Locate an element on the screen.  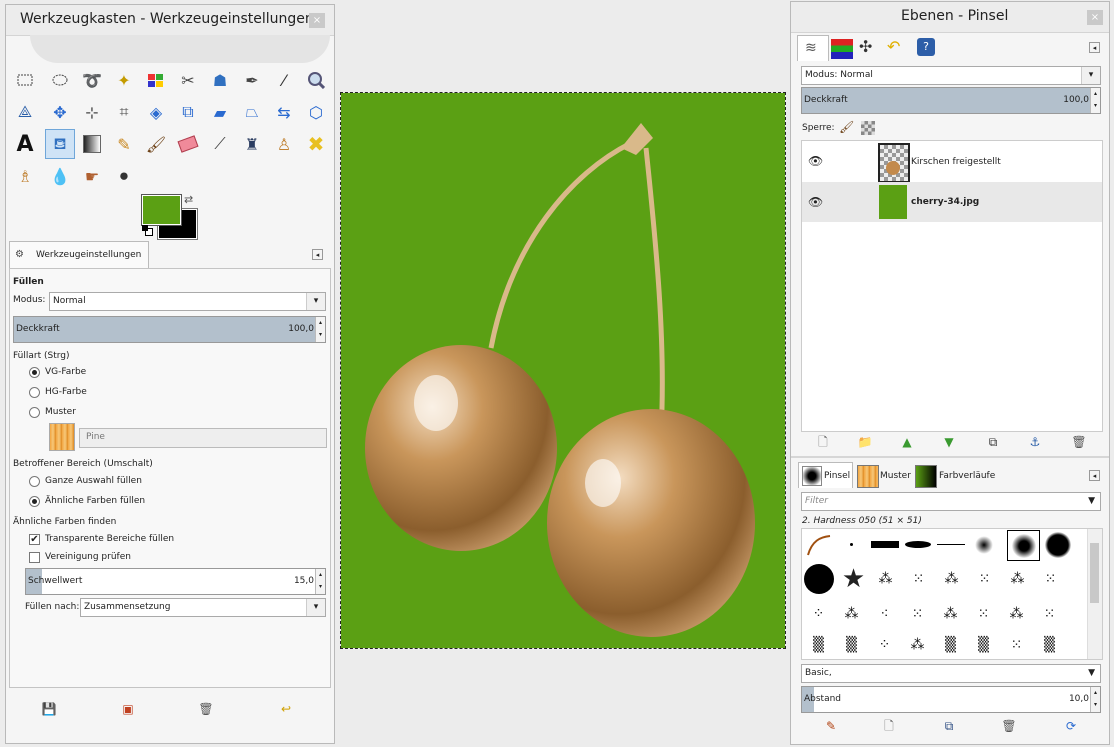
perspective-clone-icon: ♗ is located at coordinates (25, 176).